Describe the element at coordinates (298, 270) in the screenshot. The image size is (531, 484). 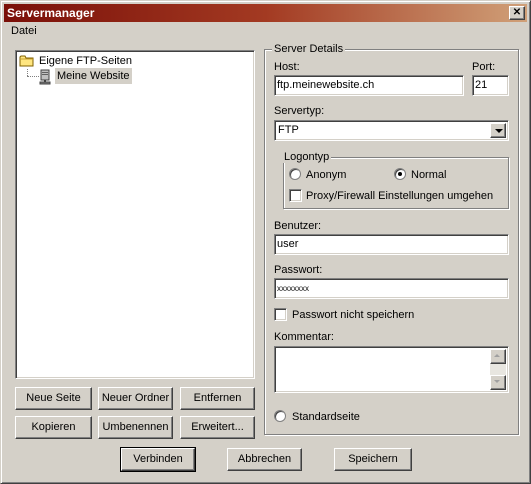
I see `password-label: Passwort:` at that location.